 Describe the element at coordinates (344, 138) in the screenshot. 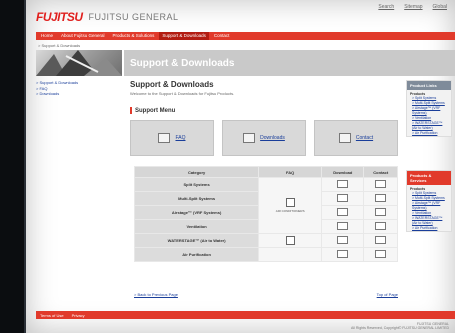

I see `contact-icon` at that location.